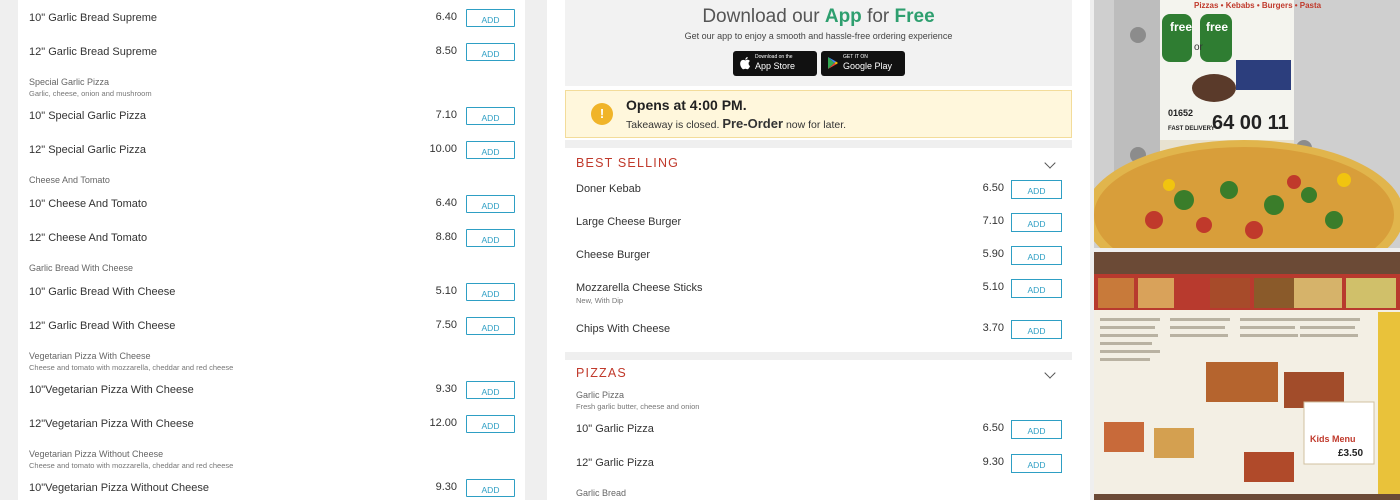 Image resolution: width=1400 pixels, height=500 pixels. I want to click on restaurant-photo-menu-board: Kids Menu £3.50, so click(1247, 376).